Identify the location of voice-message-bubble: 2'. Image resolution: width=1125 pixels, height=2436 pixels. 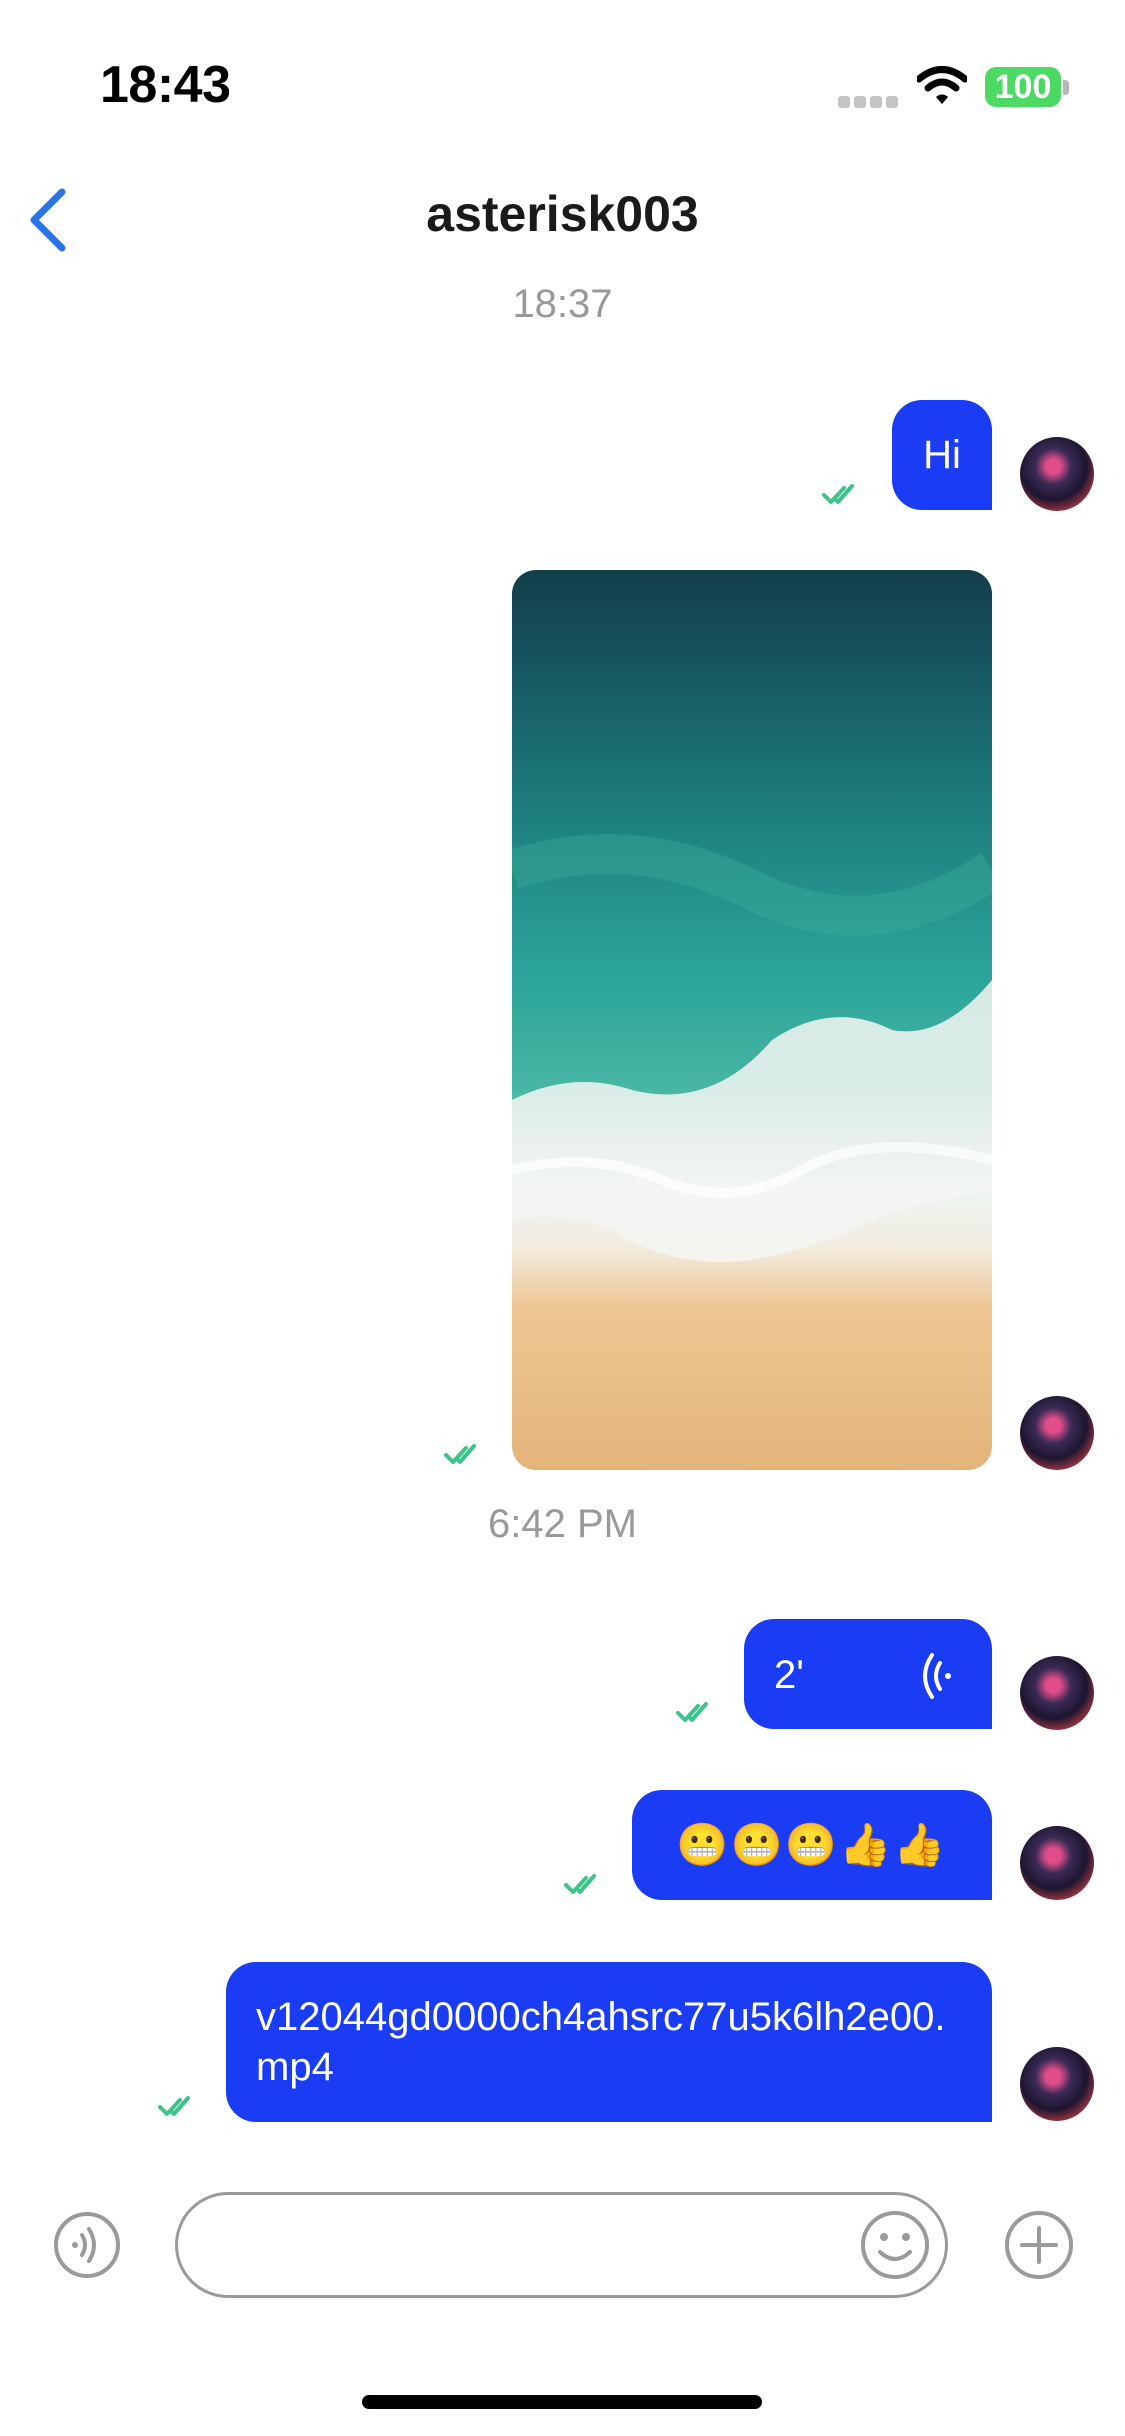
(868, 1674).